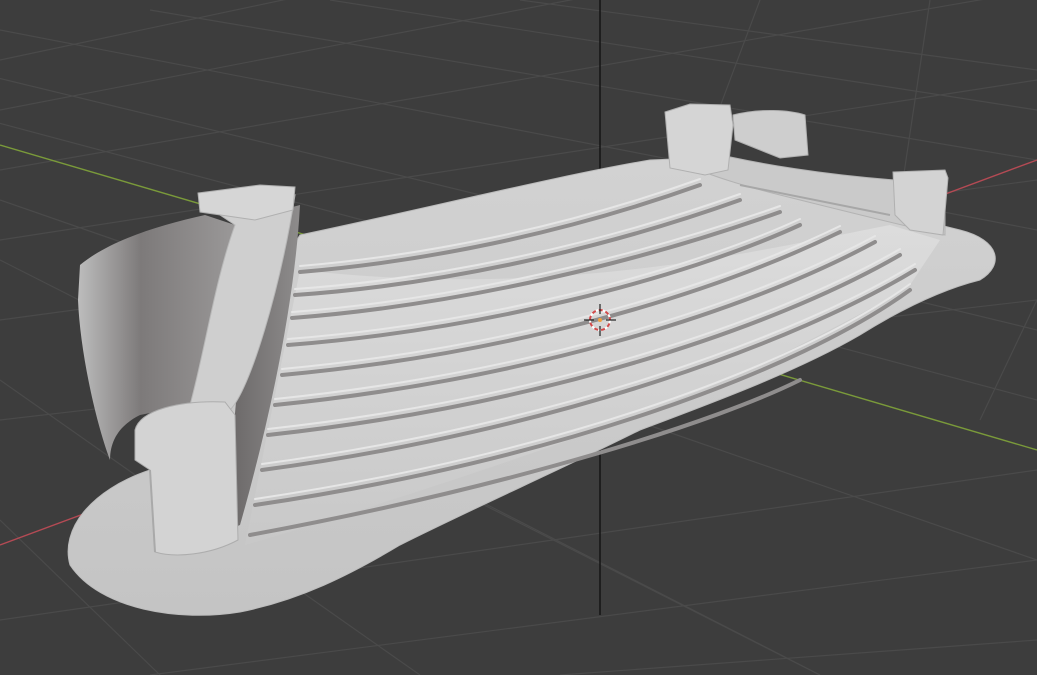  I want to click on mesh-right-tall-pillar, so click(699, 139).